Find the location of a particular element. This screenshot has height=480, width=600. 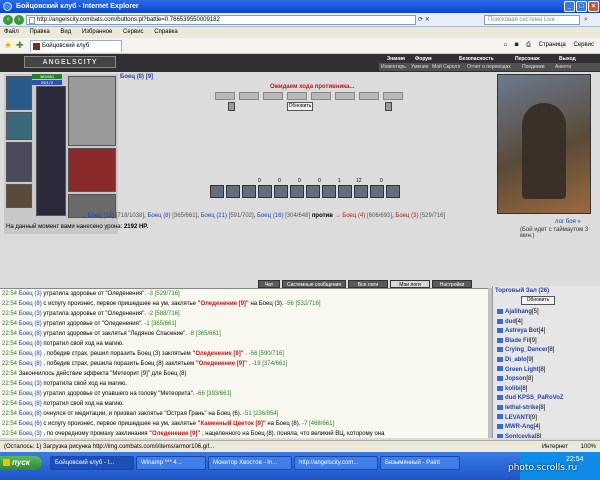

favorites-star-icon: ★ is located at coordinates (8, 45).